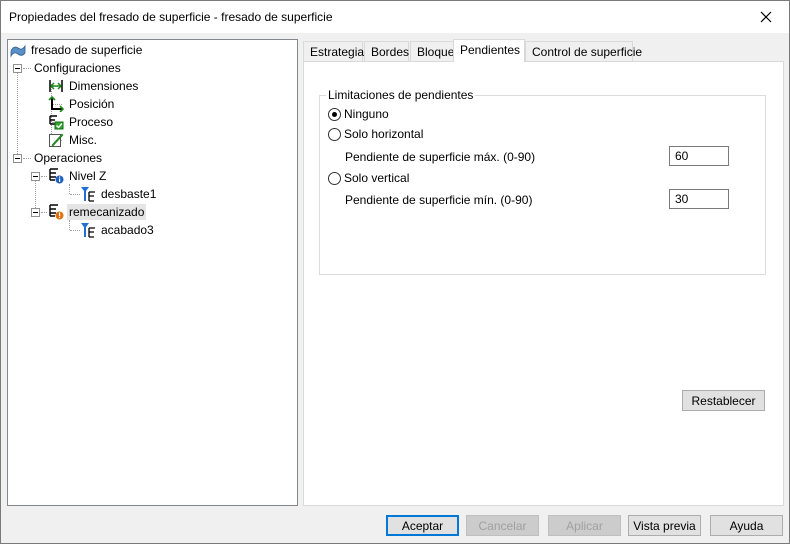  Describe the element at coordinates (56, 86) in the screenshot. I see `dimensions-icon` at that location.